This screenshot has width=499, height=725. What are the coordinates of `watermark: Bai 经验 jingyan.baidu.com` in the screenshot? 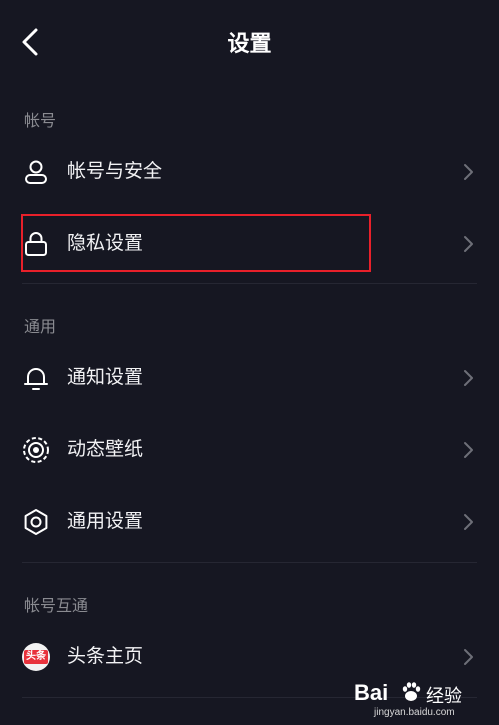 It's located at (424, 702).